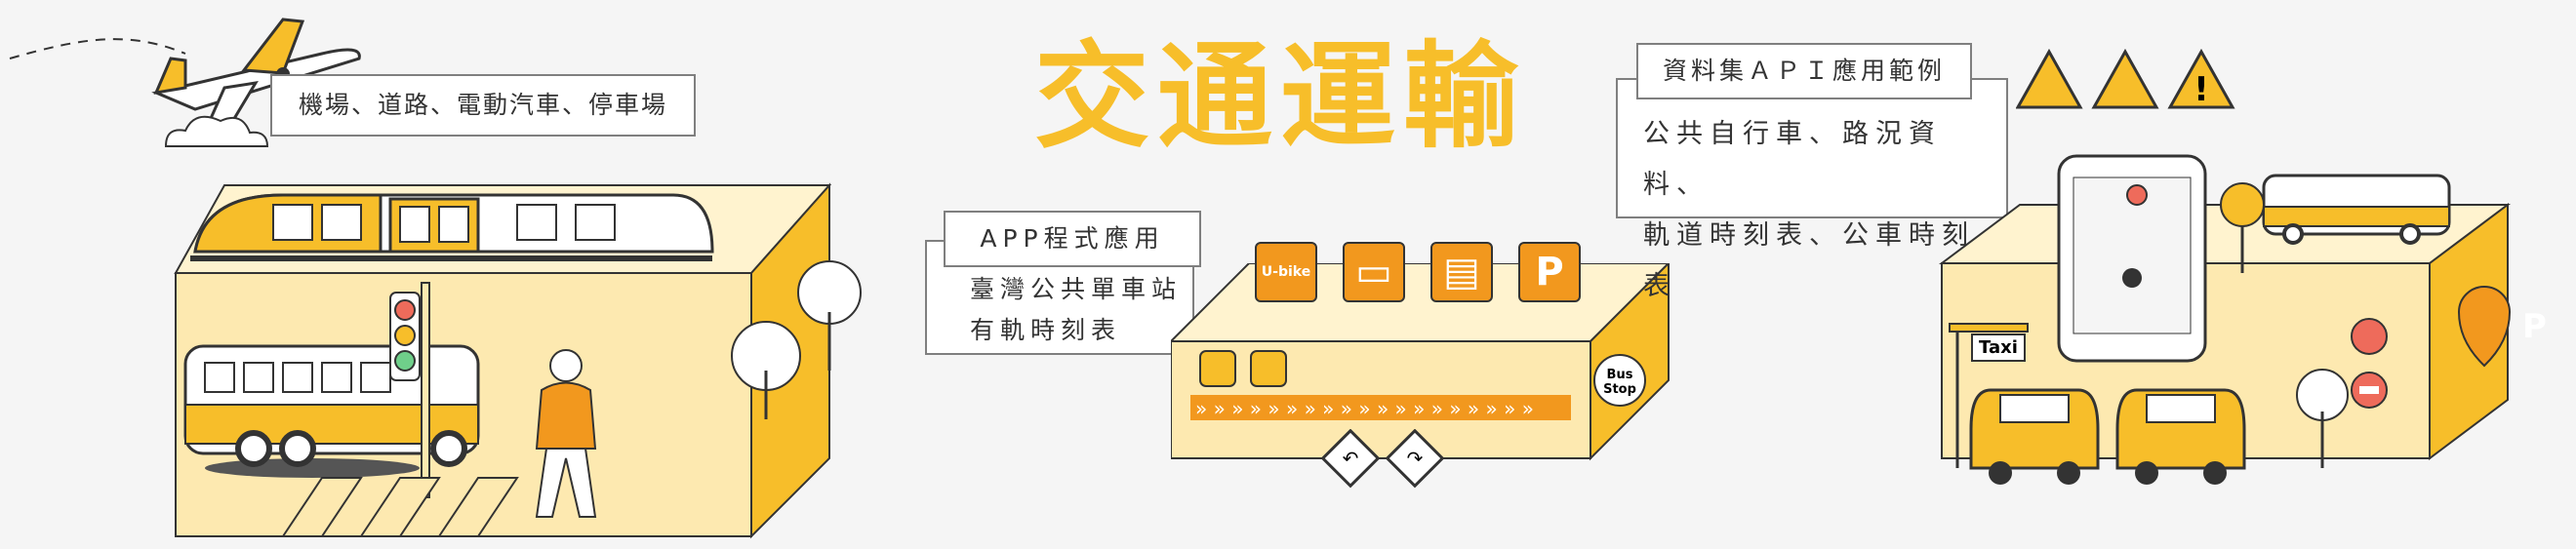 The width and height of the screenshot is (2576, 549). I want to click on bus-app-icon: ▤, so click(1461, 272).